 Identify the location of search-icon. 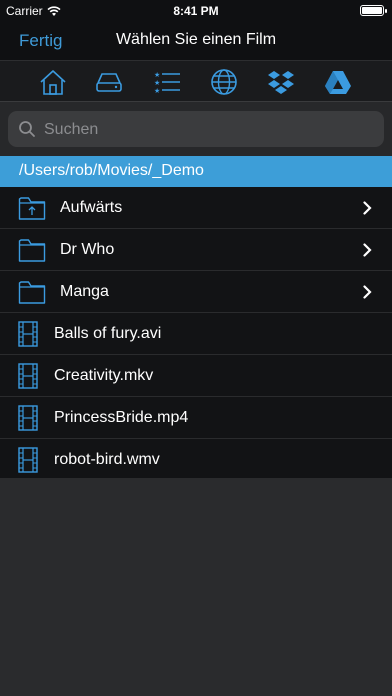
(27, 129).